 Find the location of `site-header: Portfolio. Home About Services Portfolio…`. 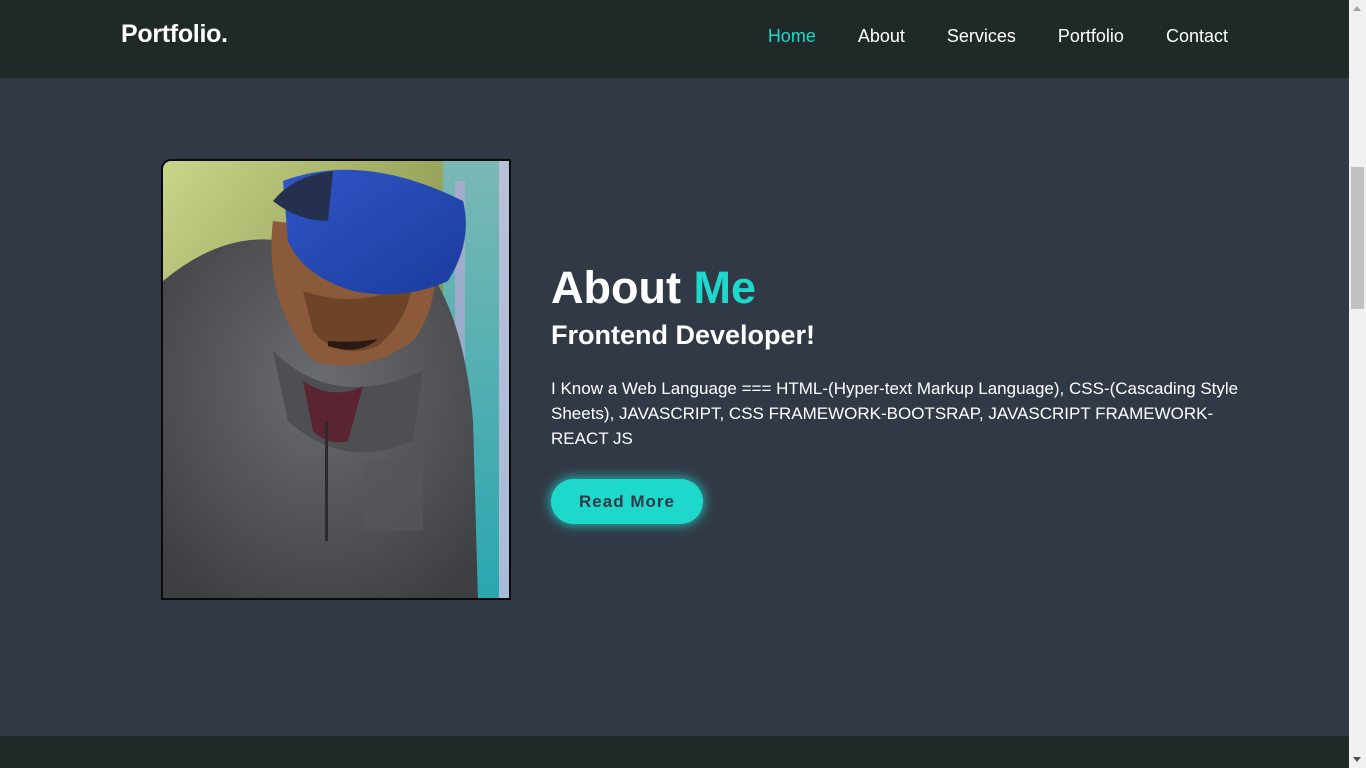

site-header: Portfolio. Home About Services Portfolio… is located at coordinates (674, 39).